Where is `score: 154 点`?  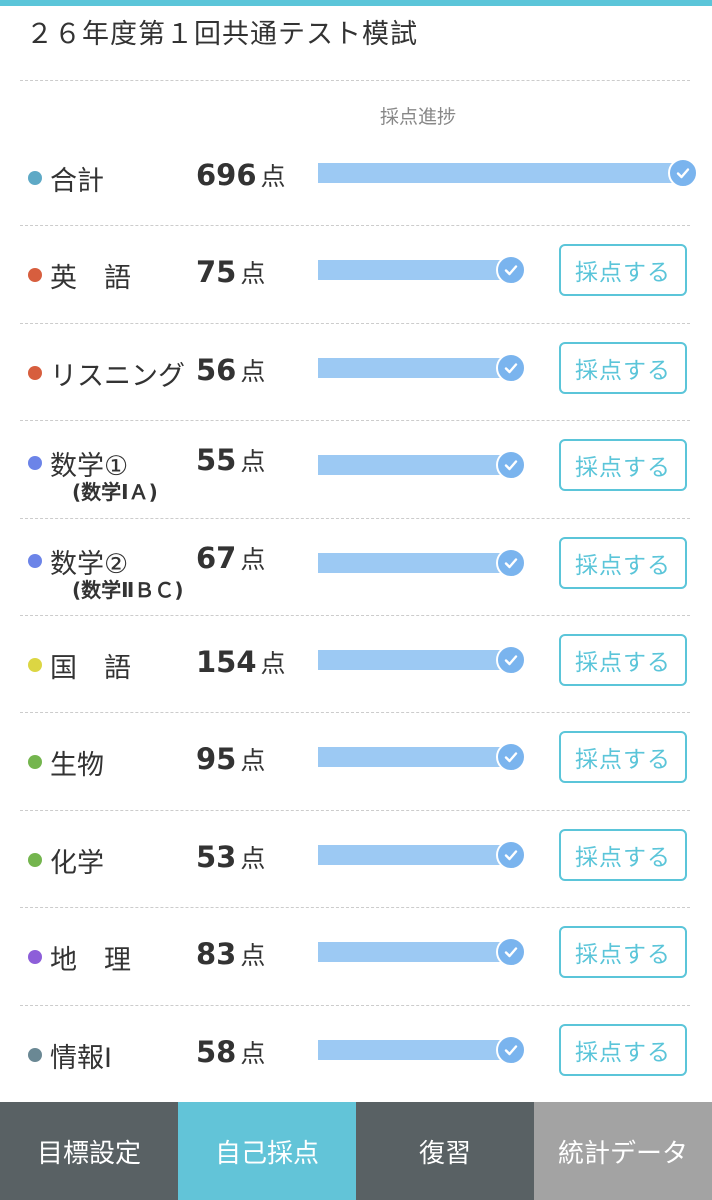 score: 154 点 is located at coordinates (248, 662).